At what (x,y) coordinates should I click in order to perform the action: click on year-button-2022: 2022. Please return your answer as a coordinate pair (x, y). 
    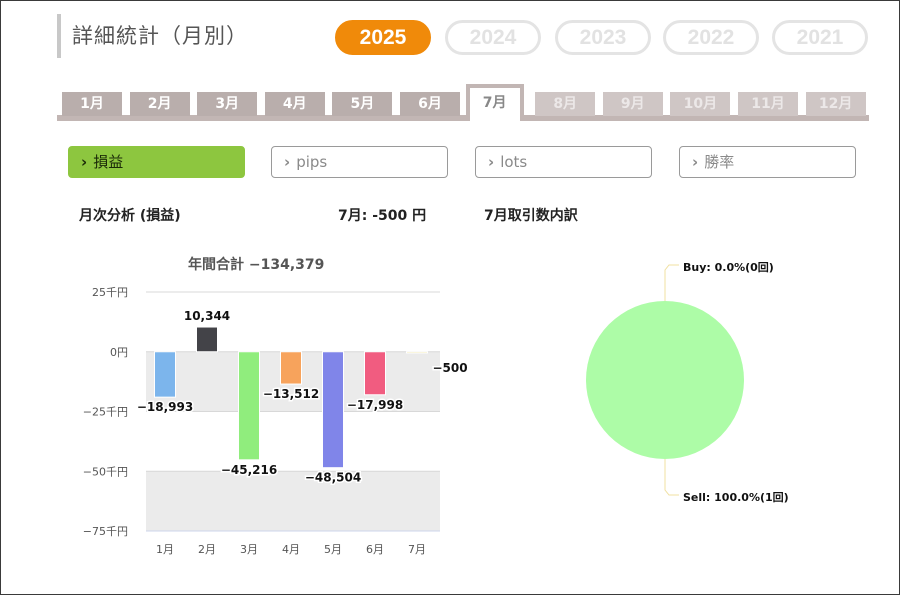
    Looking at the image, I should click on (711, 37).